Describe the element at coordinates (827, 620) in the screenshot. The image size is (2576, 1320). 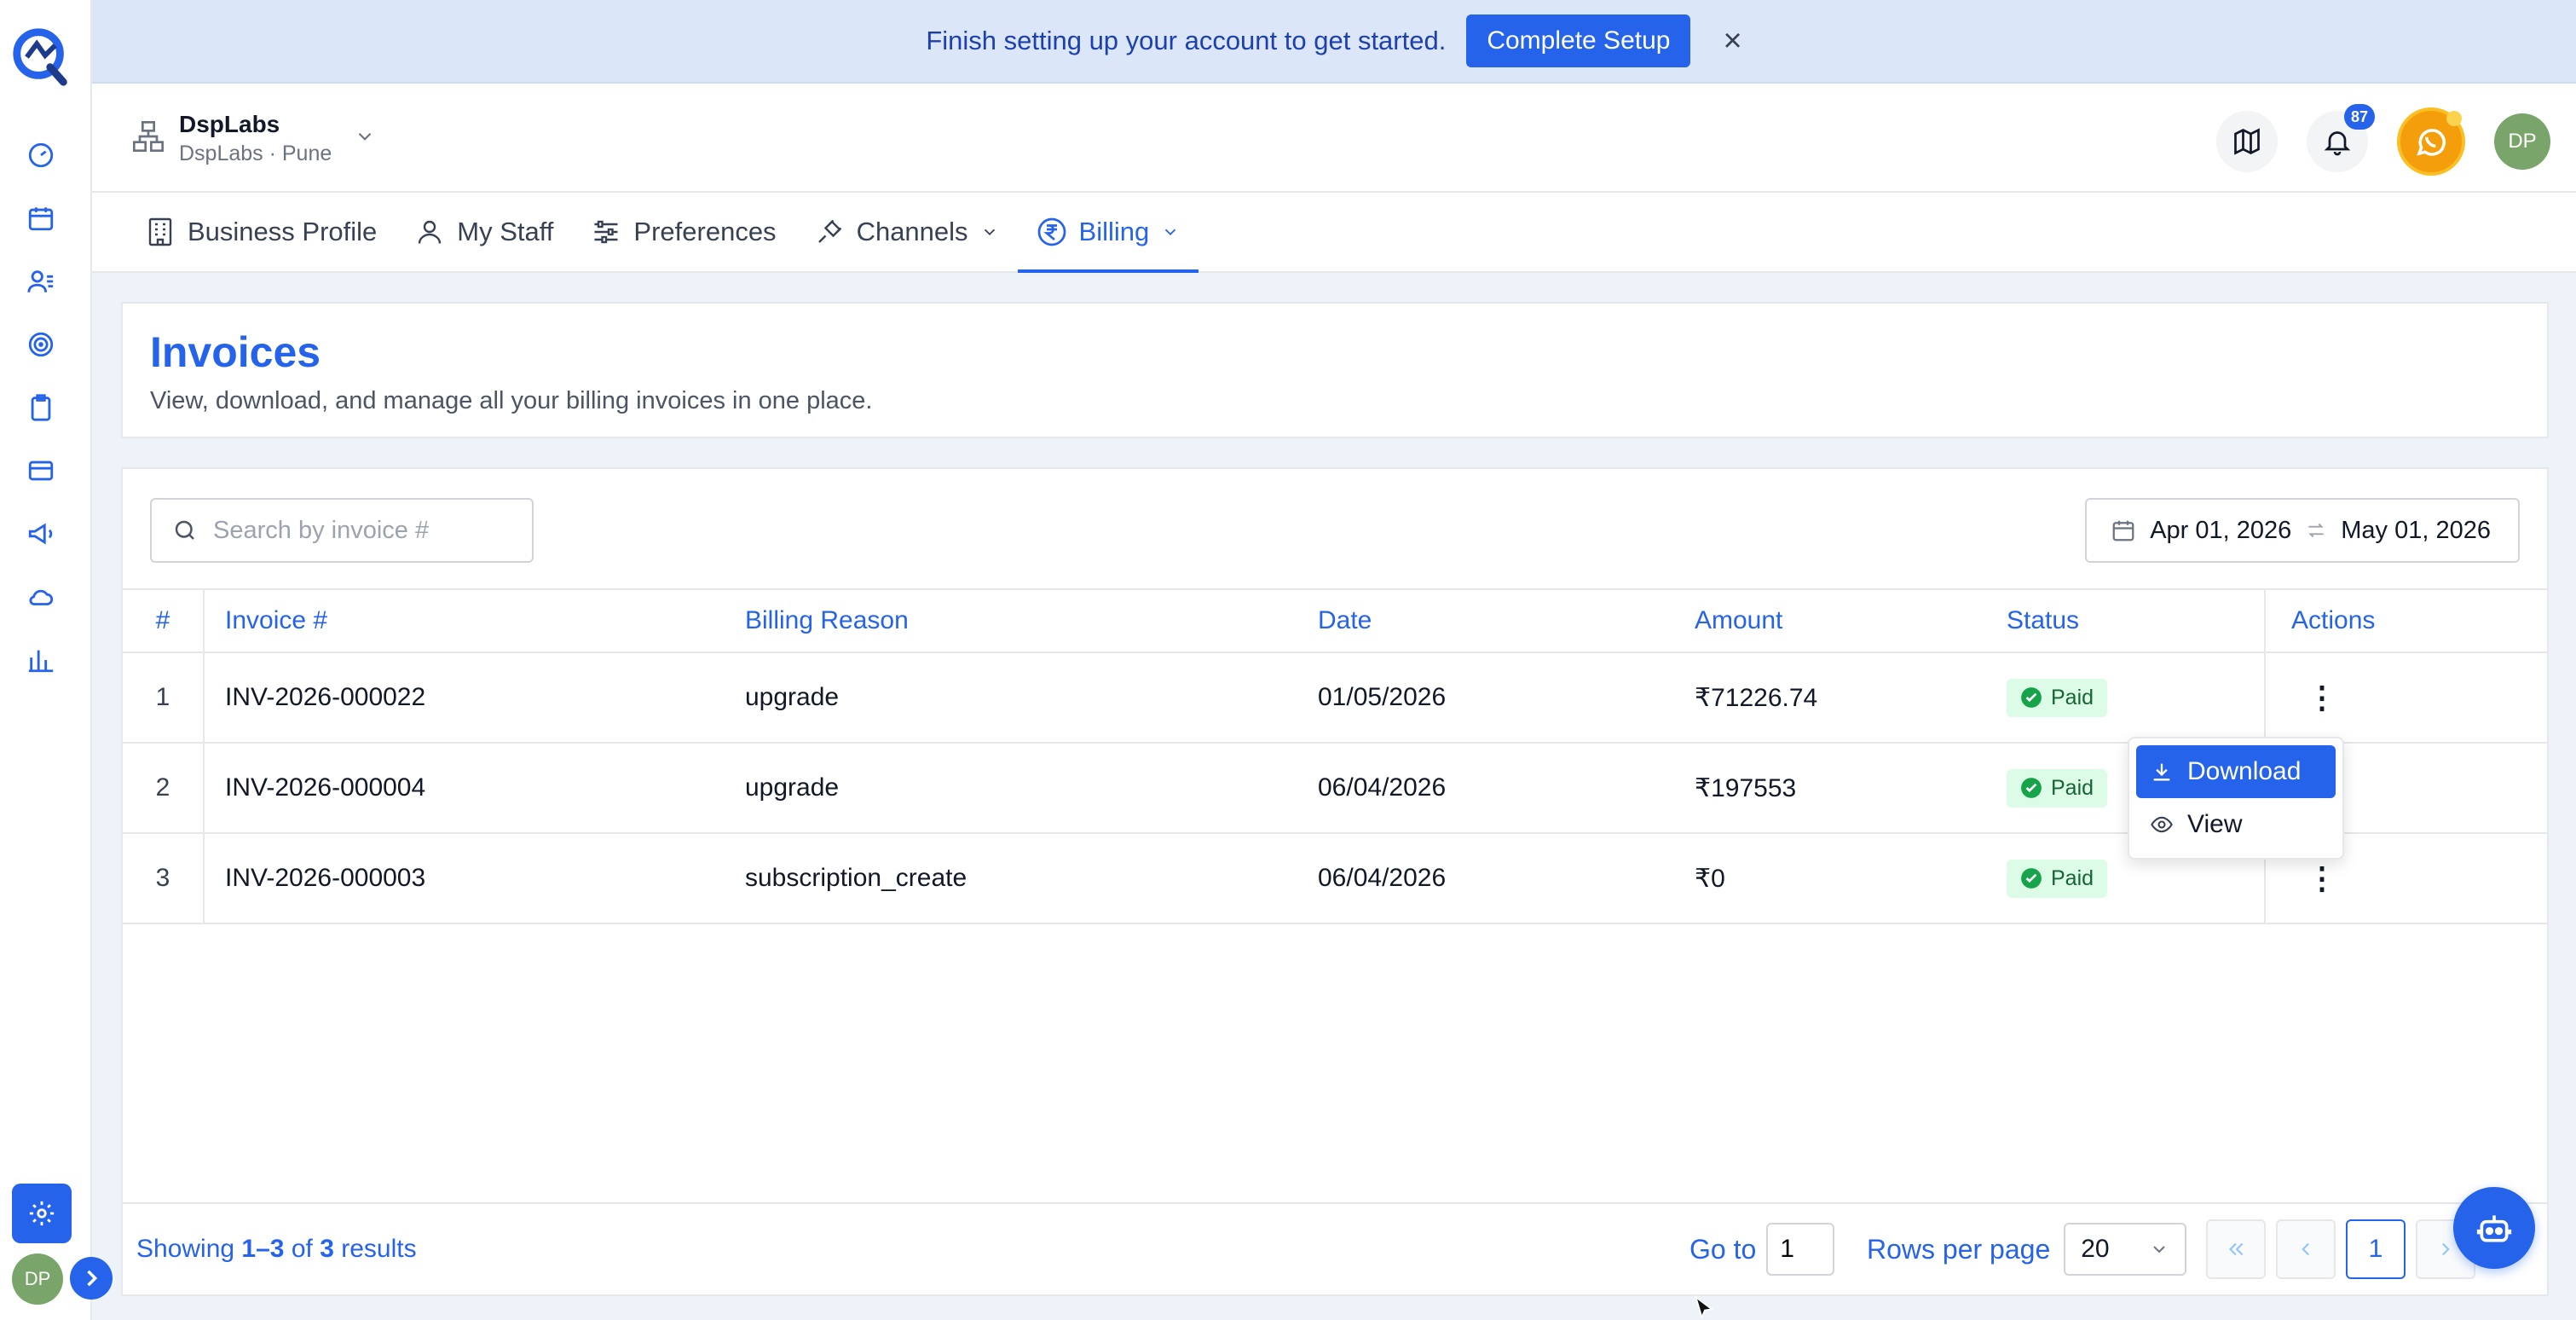
I see `column-header: Billing Reason` at that location.